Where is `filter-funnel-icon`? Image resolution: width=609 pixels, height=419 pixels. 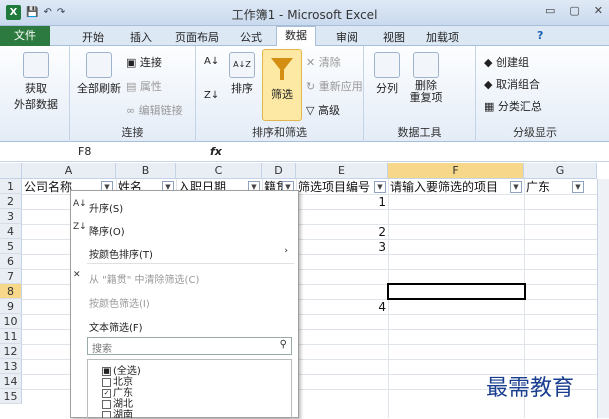
filter-funnel-icon is located at coordinates (282, 65).